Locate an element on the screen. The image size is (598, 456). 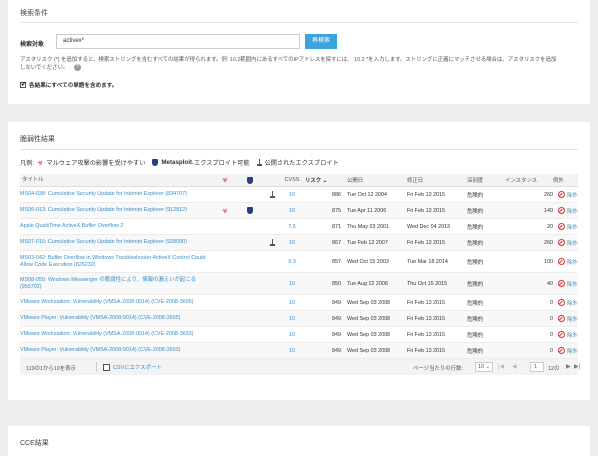
instance-count: 100 is located at coordinates (548, 261).